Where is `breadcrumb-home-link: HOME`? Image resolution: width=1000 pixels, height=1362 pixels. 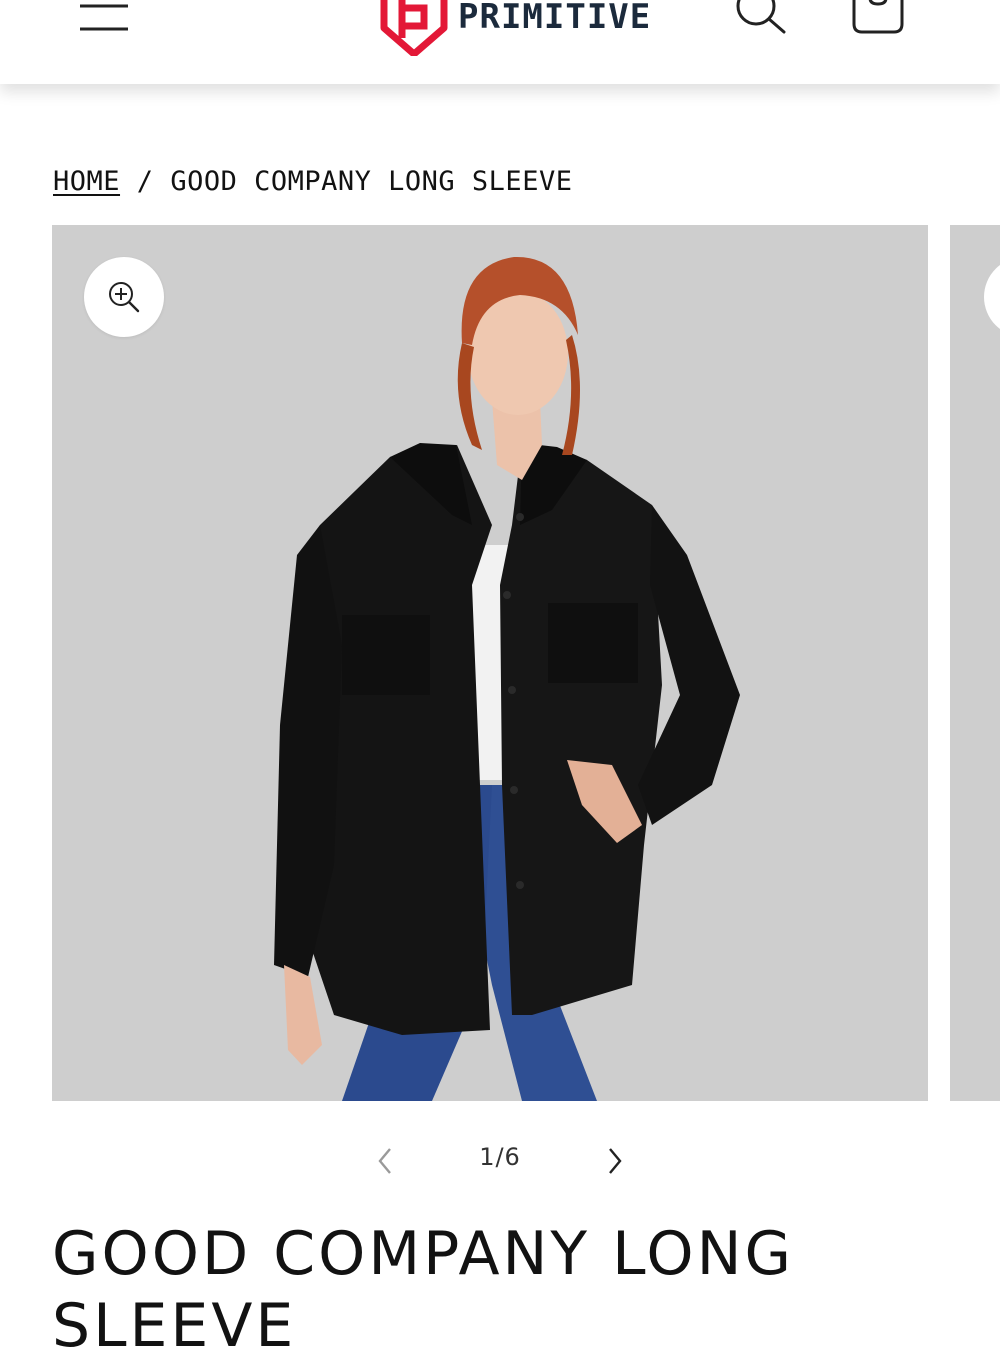 breadcrumb-home-link: HOME is located at coordinates (86, 181).